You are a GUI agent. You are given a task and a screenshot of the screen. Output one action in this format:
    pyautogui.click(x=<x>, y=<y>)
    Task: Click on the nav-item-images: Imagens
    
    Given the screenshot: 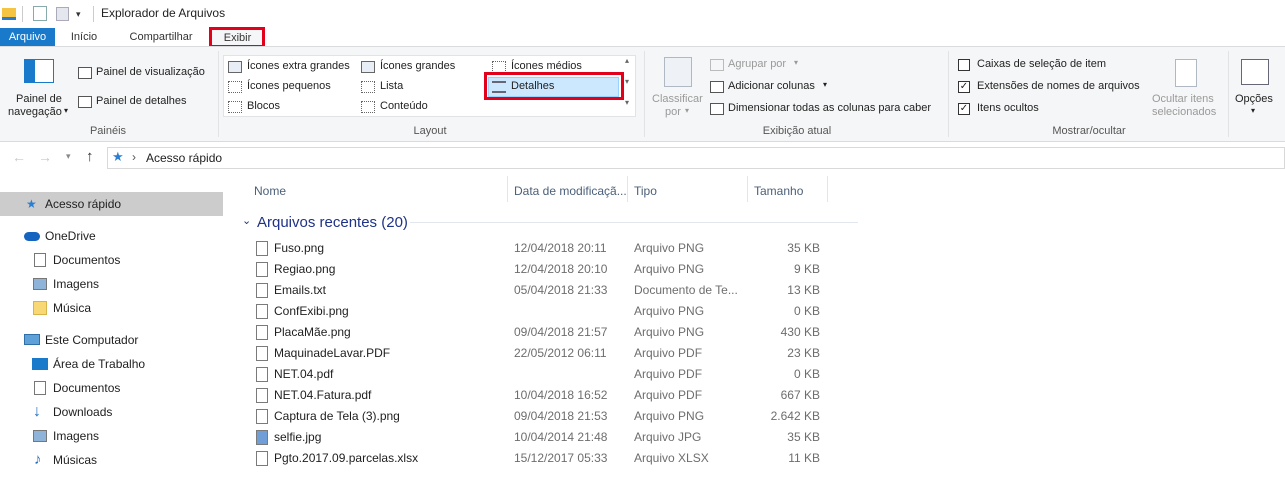 What is the action you would take?
    pyautogui.click(x=111, y=436)
    